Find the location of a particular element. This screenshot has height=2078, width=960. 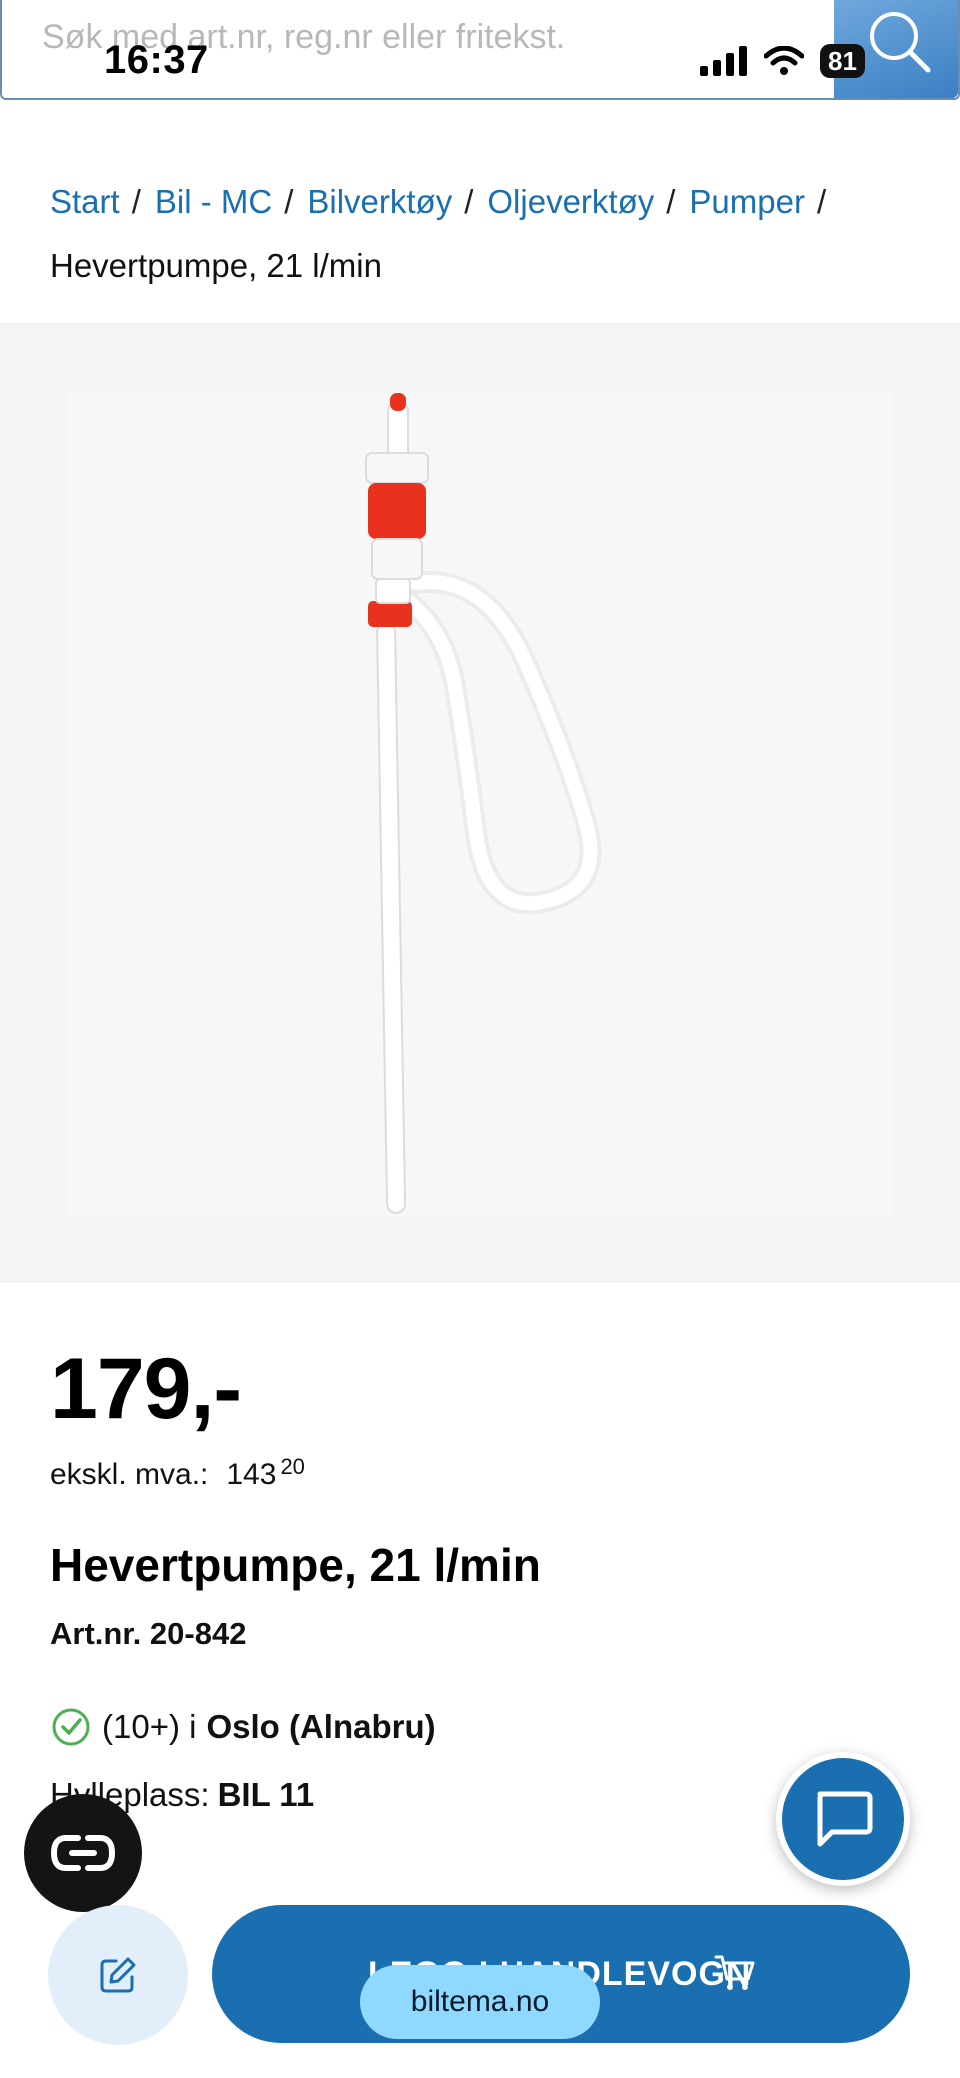

battery-indicator: 81 is located at coordinates (842, 61).